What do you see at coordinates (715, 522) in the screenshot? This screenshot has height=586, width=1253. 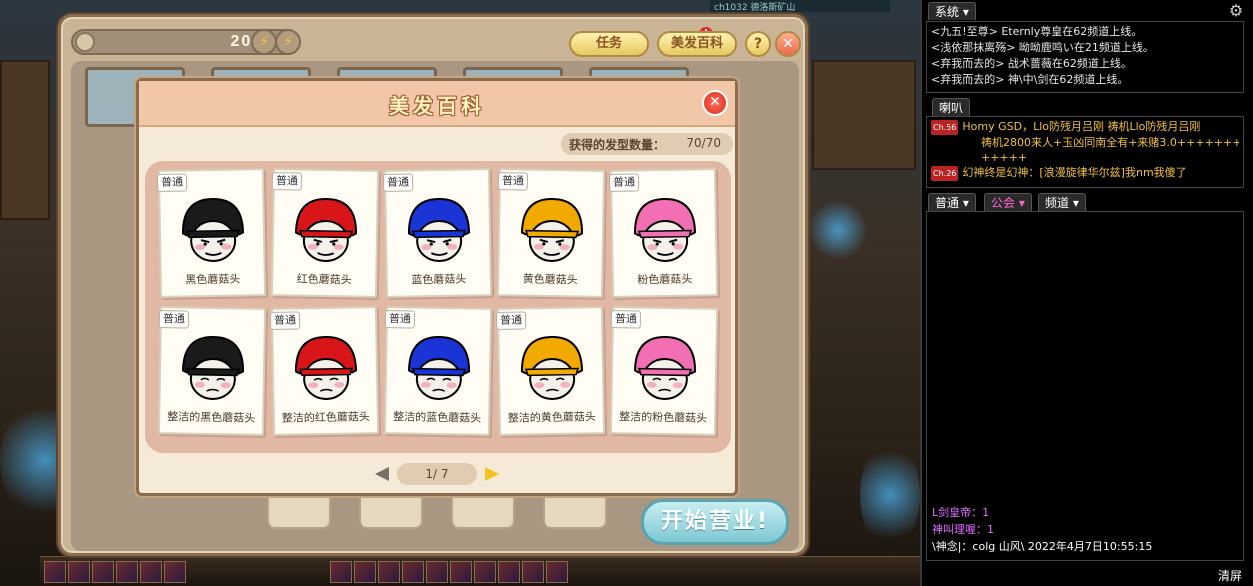 I see `start-business-button: 开始营业!` at bounding box center [715, 522].